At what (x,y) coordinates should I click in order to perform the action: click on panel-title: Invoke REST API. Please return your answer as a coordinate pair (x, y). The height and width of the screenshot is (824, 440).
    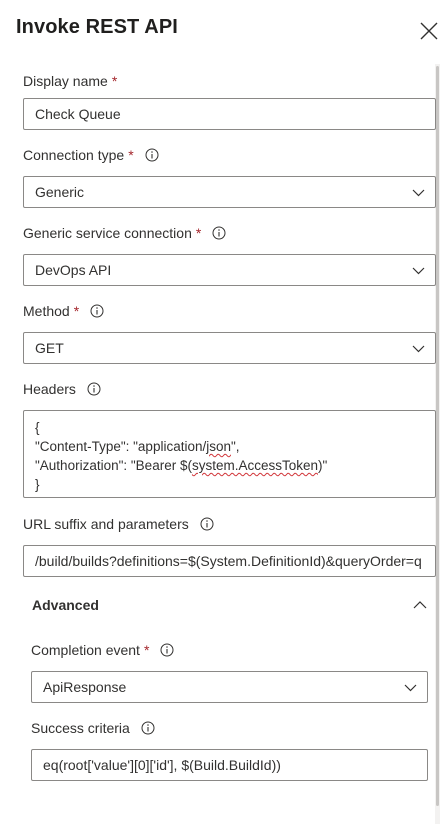
    Looking at the image, I should click on (97, 27).